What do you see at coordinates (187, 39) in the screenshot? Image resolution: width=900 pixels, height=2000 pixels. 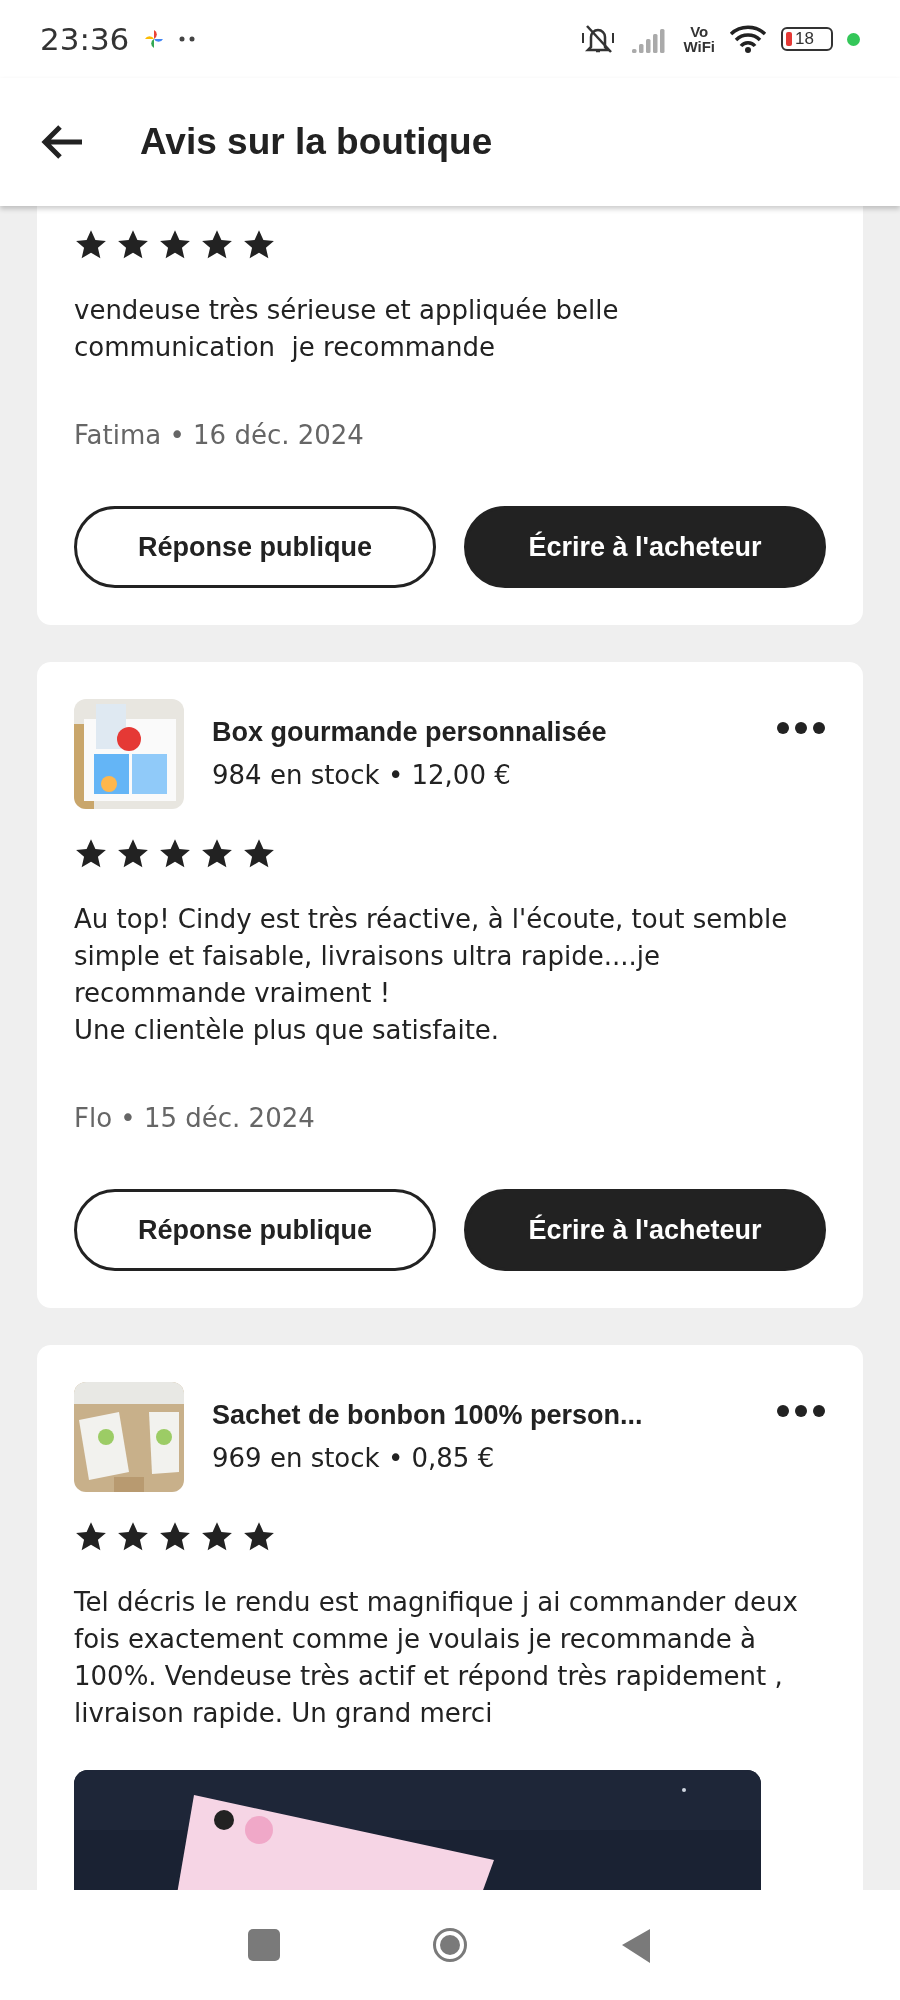 I see `dots-icon` at bounding box center [187, 39].